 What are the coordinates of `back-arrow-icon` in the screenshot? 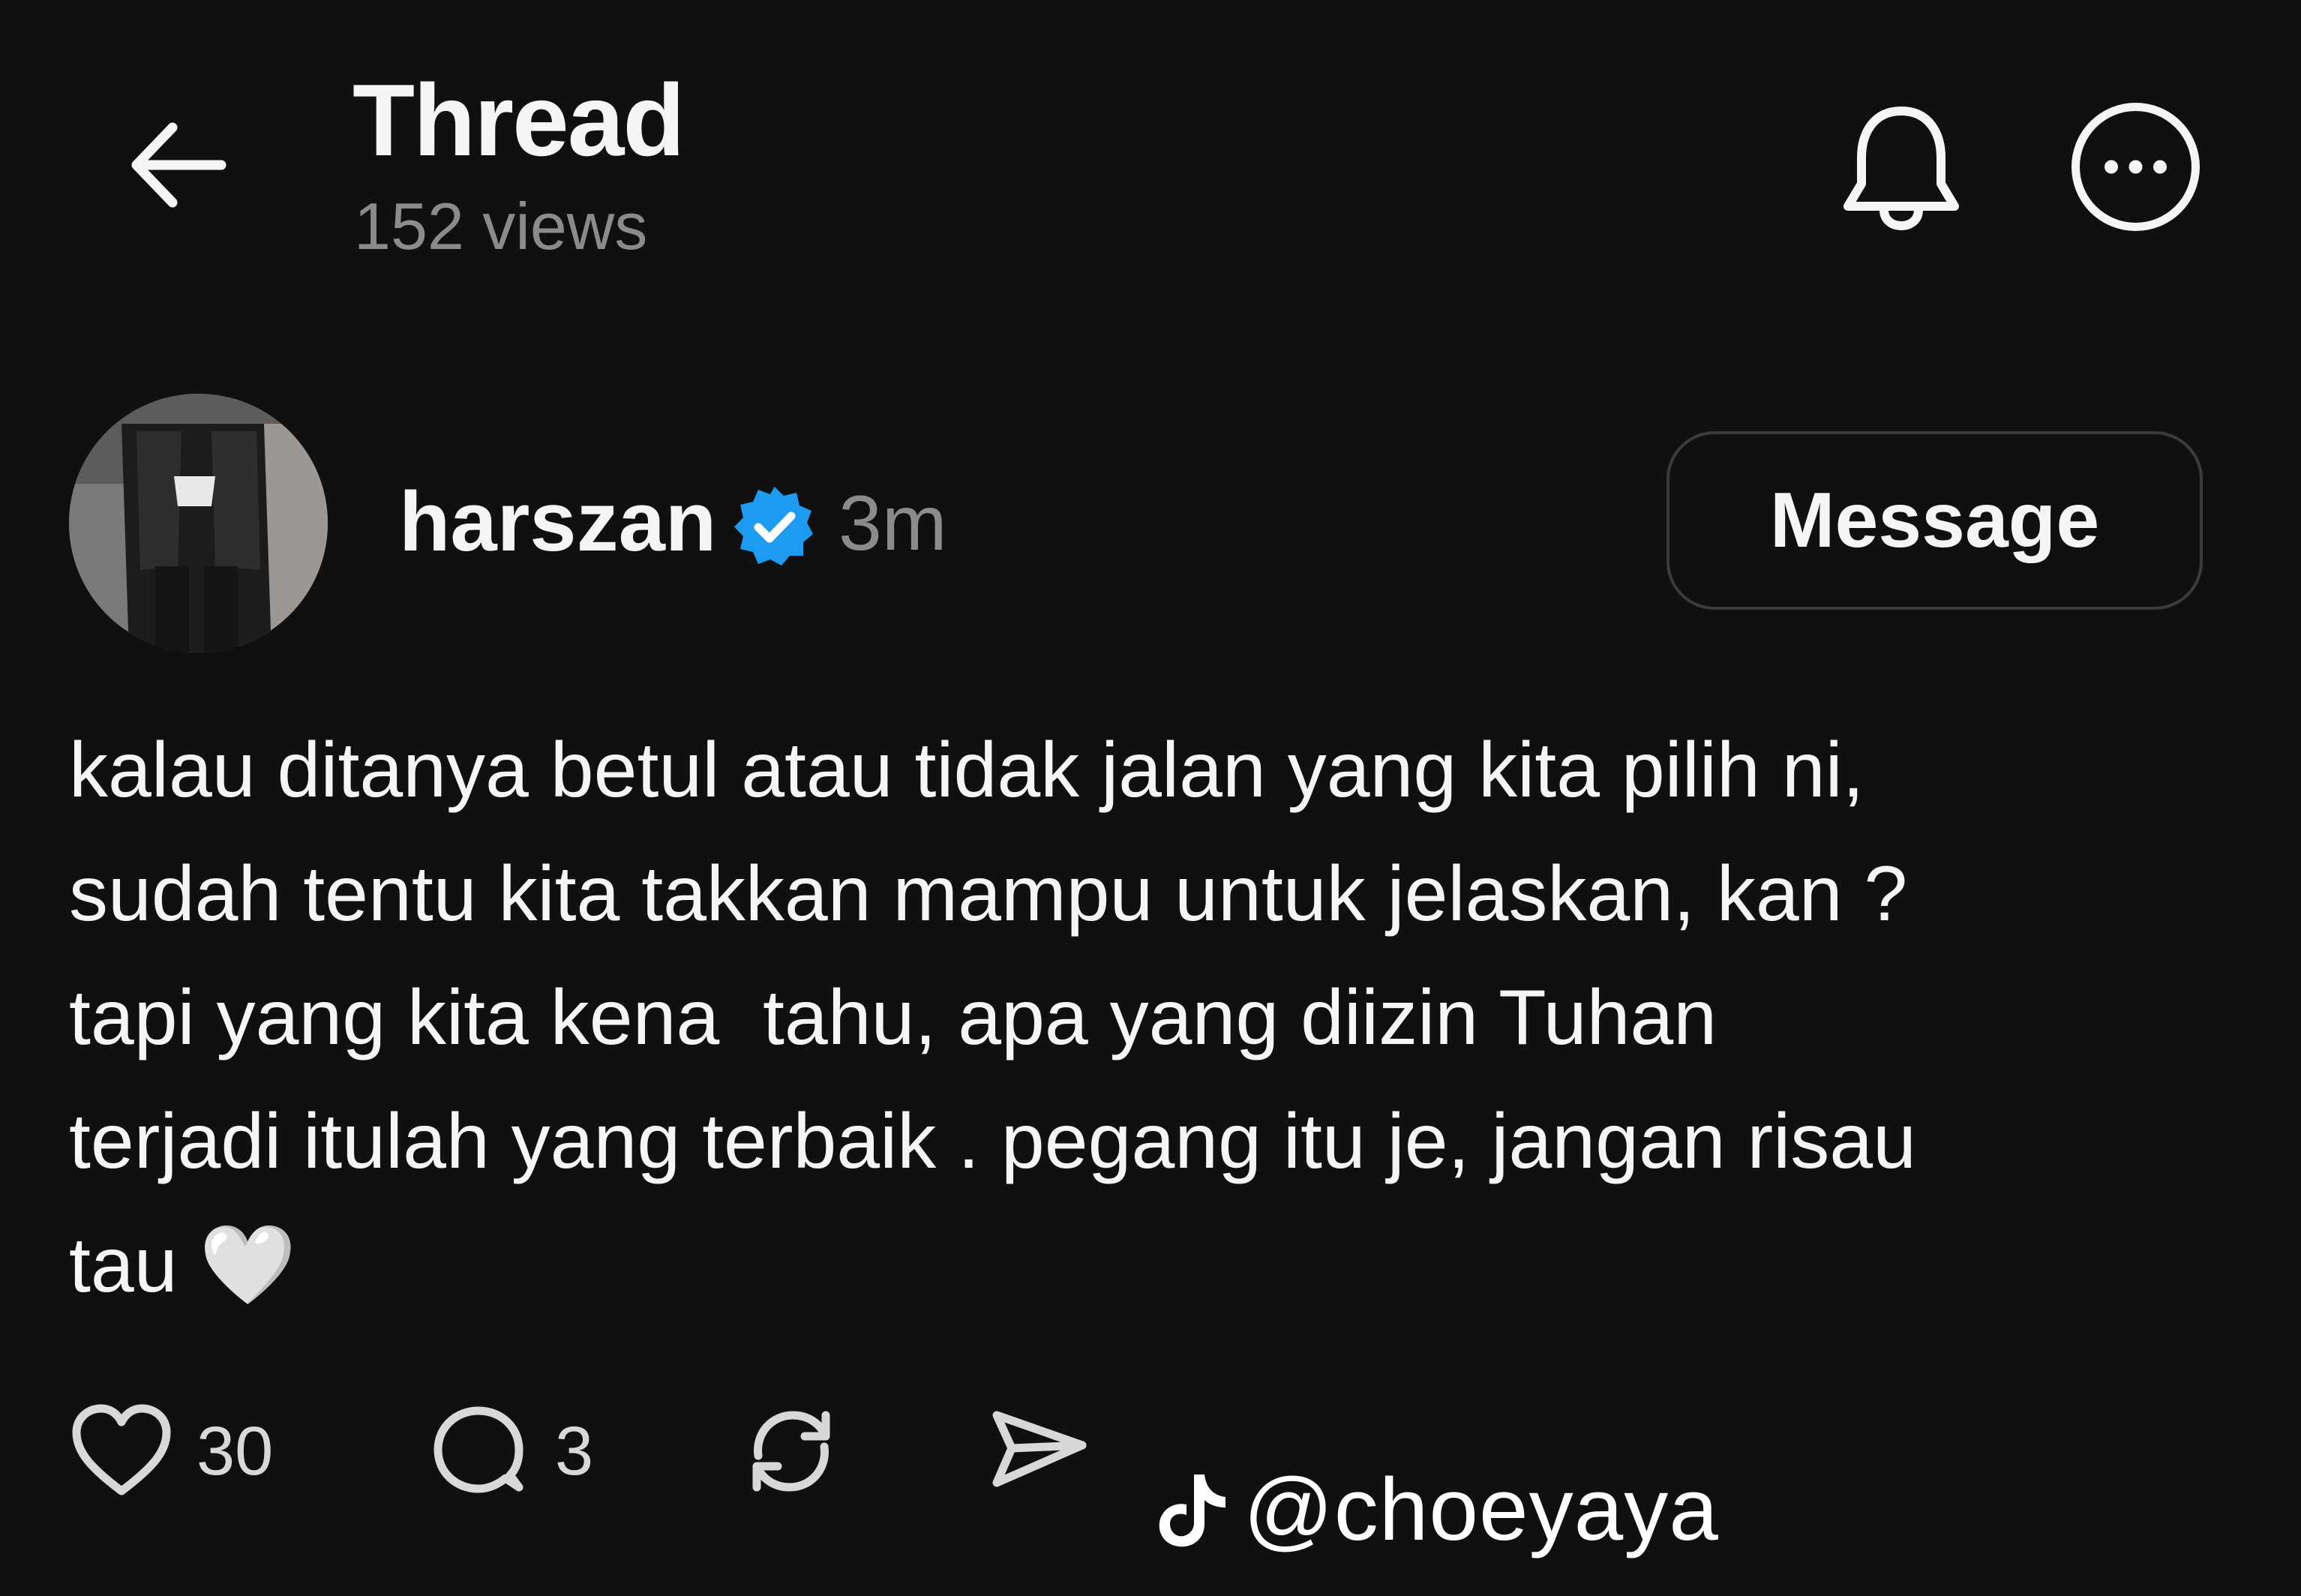 It's located at (176, 165).